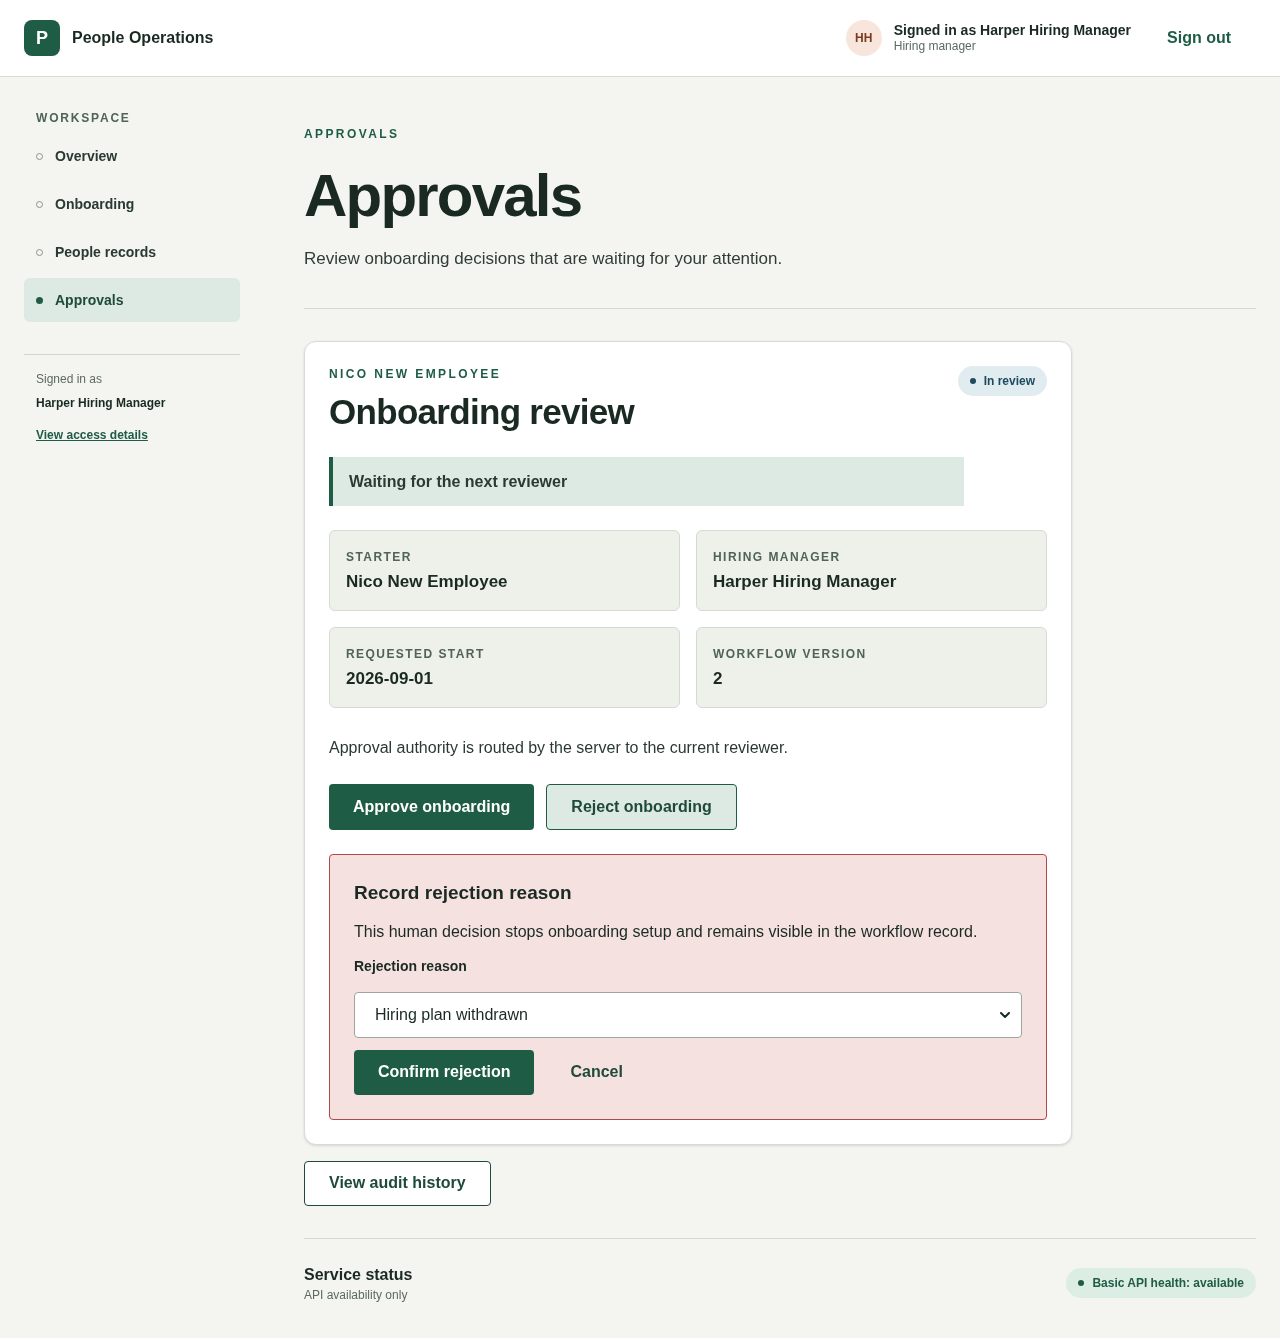  What do you see at coordinates (688, 1014) in the screenshot?
I see `rejection-reason-select: Hiring plan withdrawn` at bounding box center [688, 1014].